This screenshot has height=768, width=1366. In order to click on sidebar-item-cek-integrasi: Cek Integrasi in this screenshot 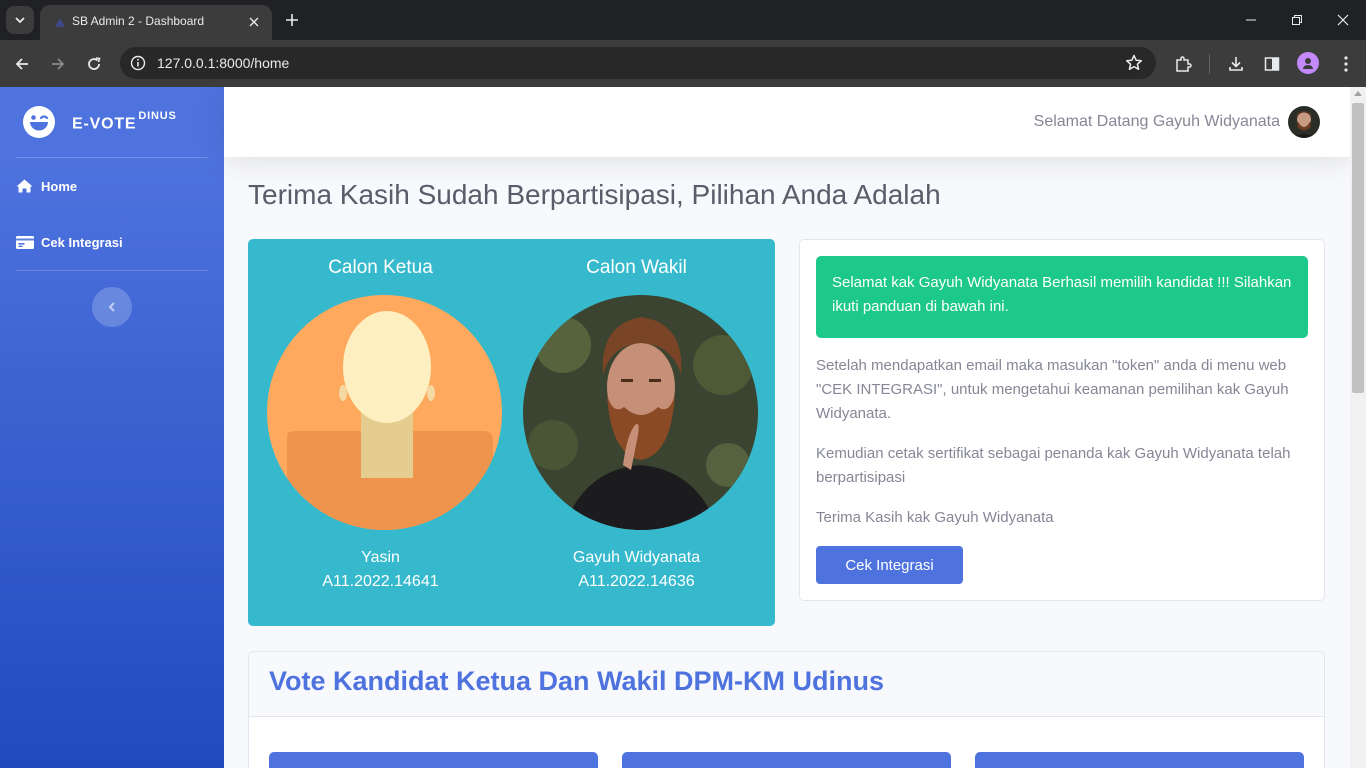, I will do `click(112, 242)`.